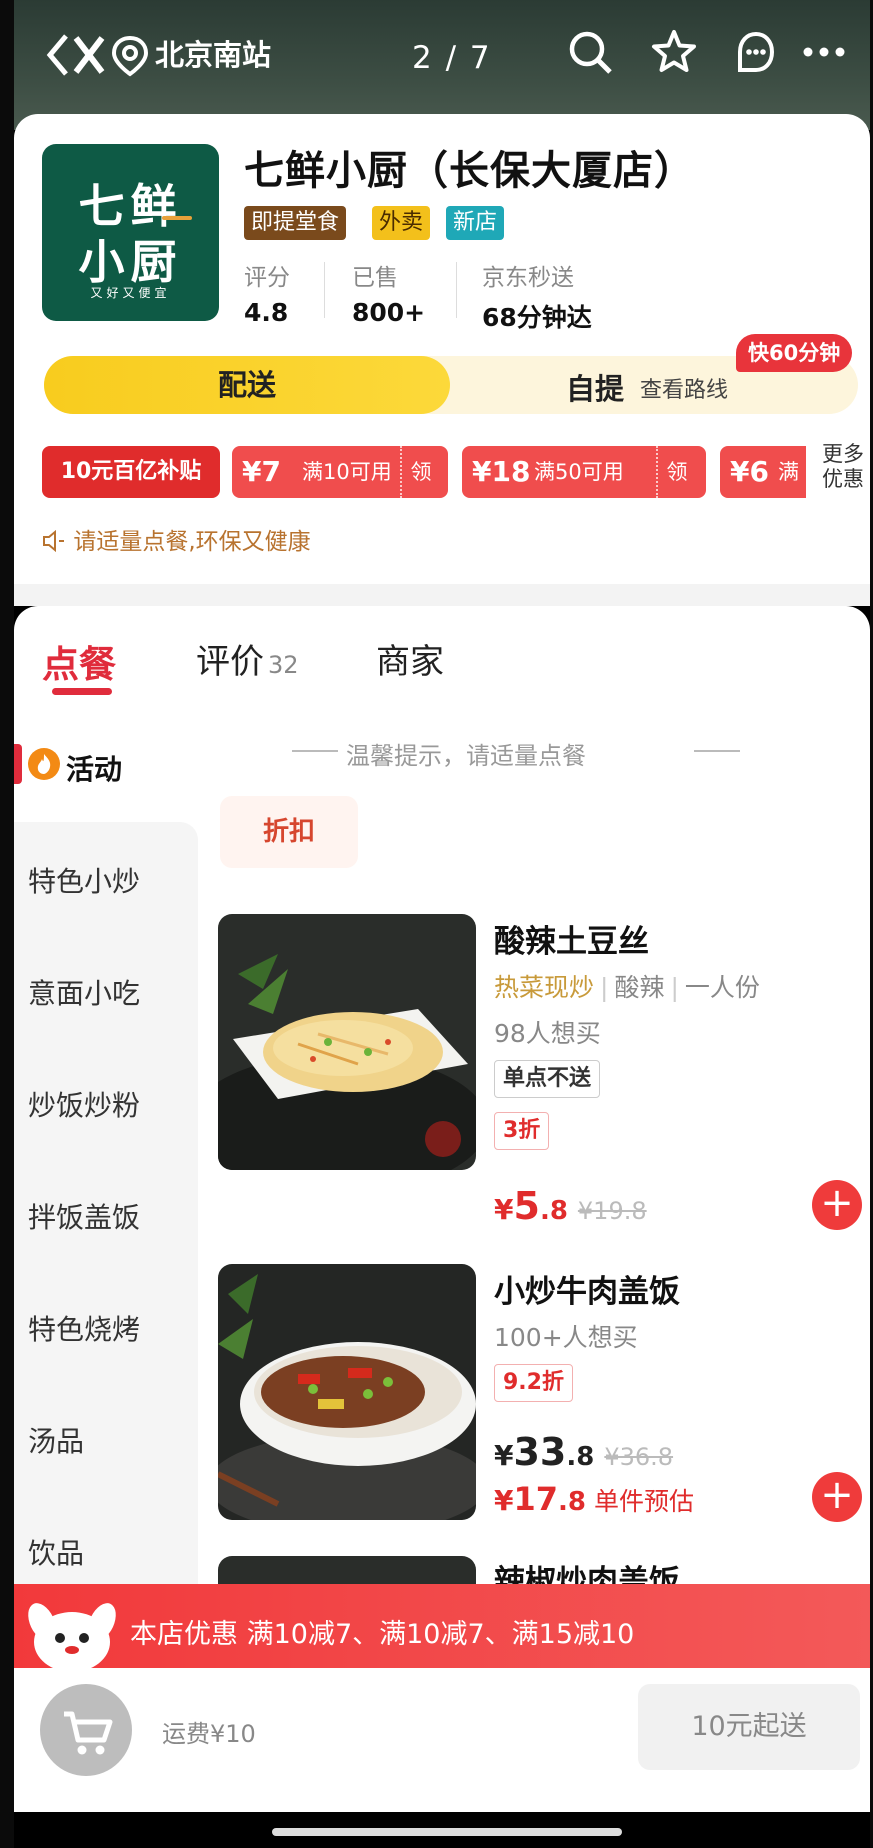 This screenshot has width=873, height=1848. I want to click on image-pager: 2 / 7, so click(452, 58).